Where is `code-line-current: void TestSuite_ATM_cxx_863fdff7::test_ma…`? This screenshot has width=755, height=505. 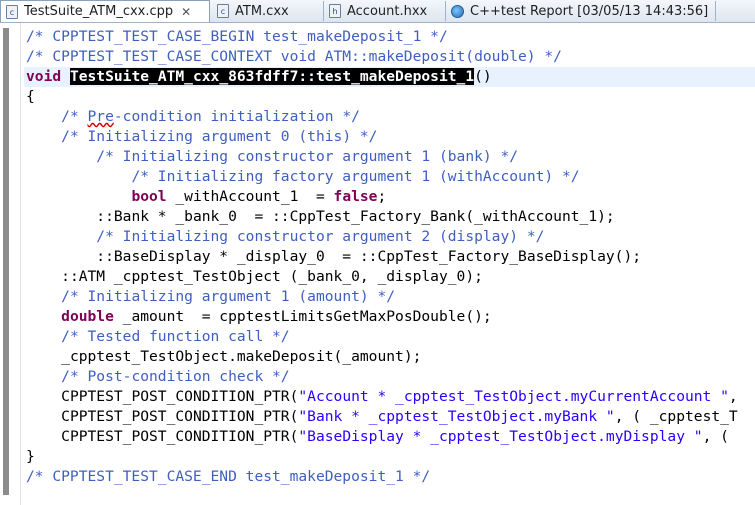 code-line-current: void TestSuite_ATM_cxx_863fdff7::test_ma… is located at coordinates (389, 77).